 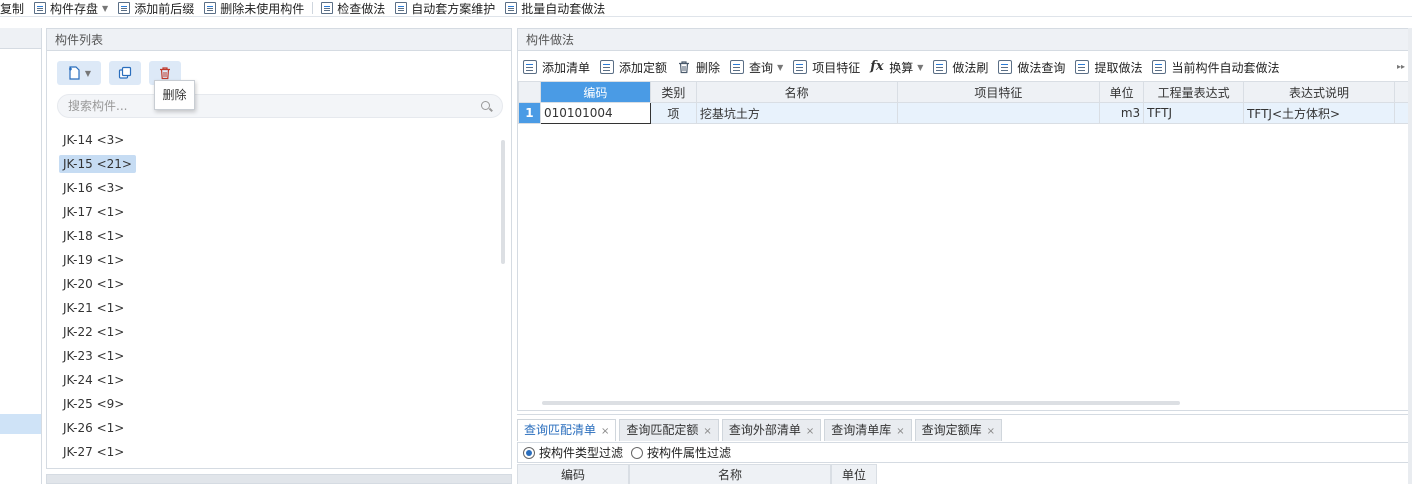 I want to click on radio-selected-icon, so click(x=529, y=452).